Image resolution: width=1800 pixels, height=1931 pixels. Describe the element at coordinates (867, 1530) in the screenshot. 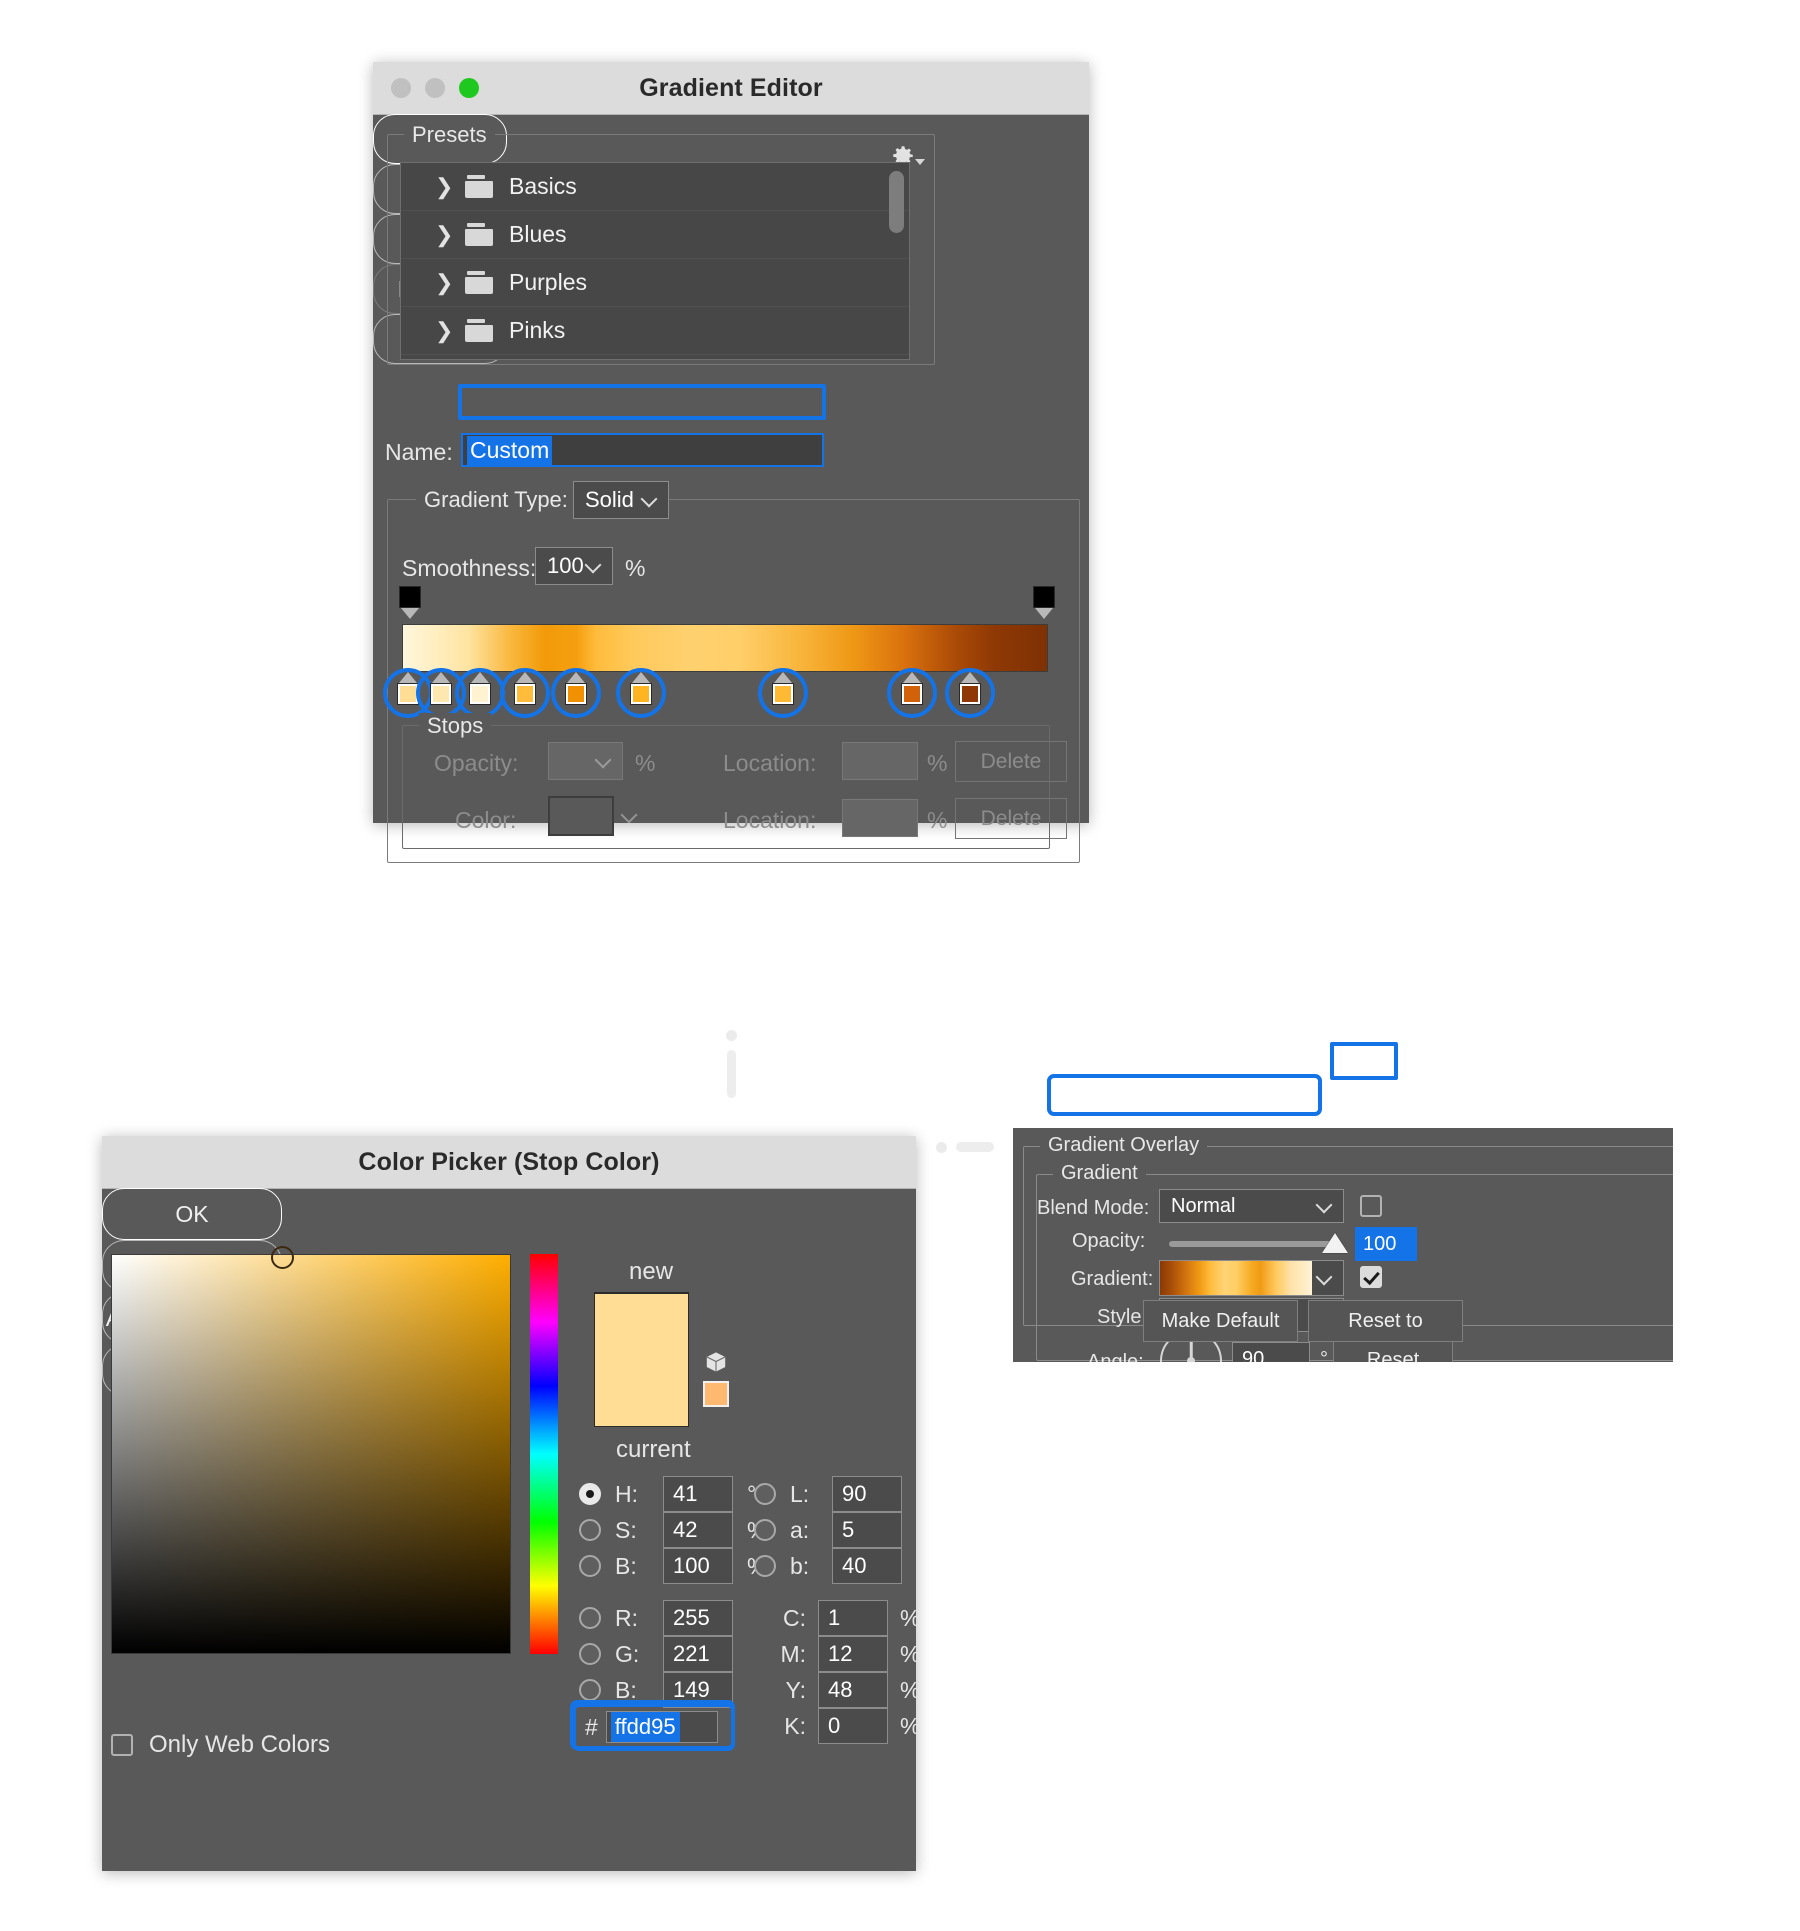

I see `input-a: 5` at that location.